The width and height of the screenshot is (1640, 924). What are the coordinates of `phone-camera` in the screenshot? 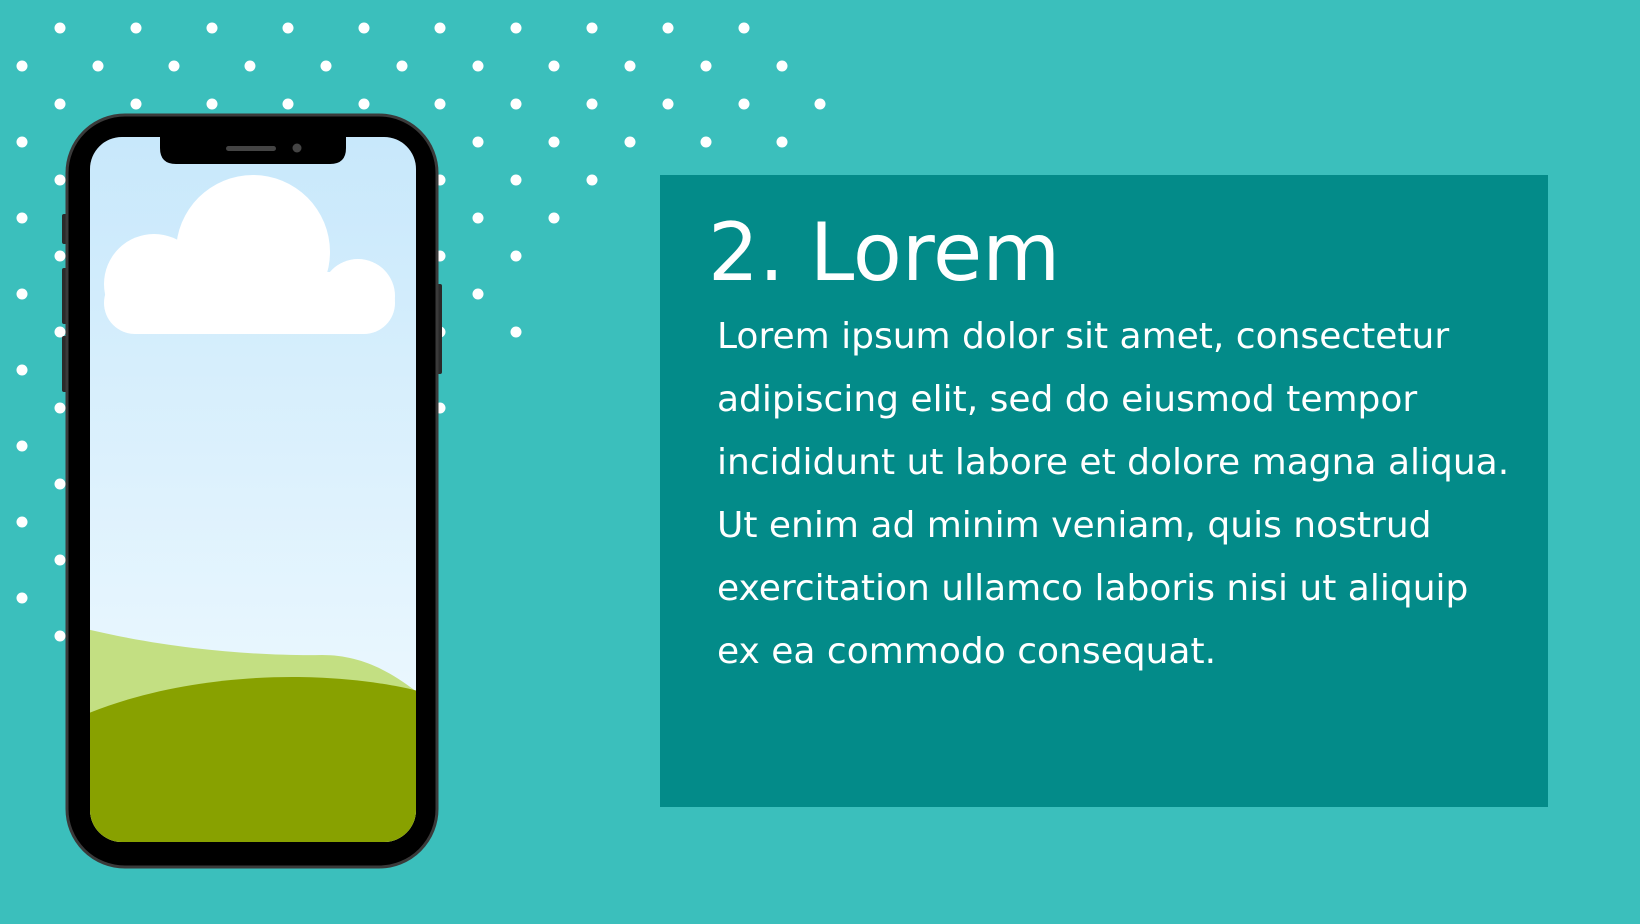 It's located at (297, 148).